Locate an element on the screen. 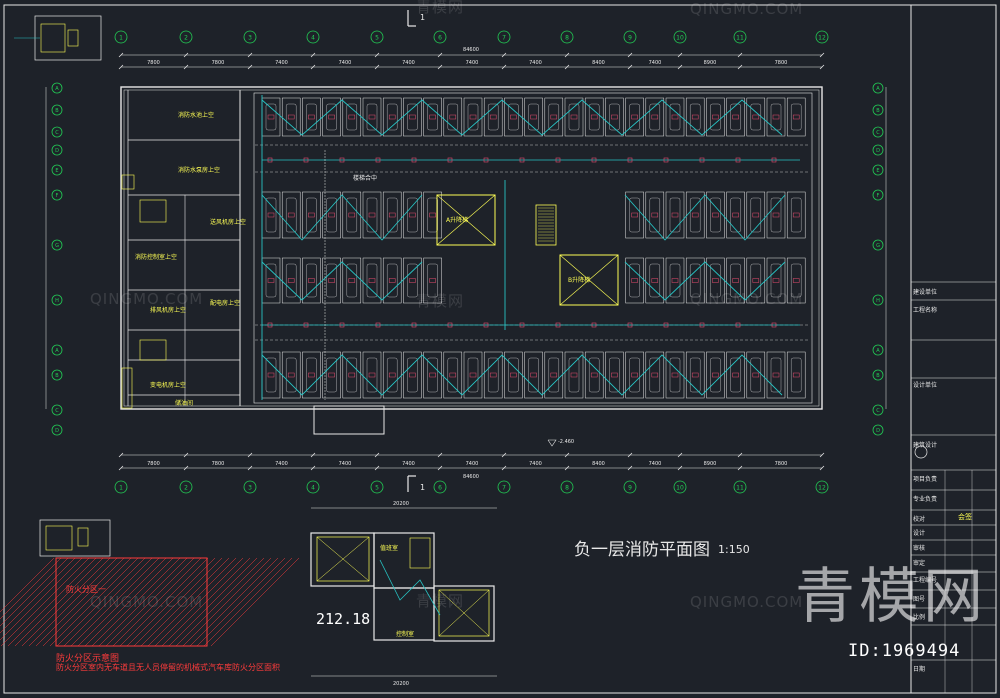 This screenshot has width=1000, height=698. axis-label: H is located at coordinates (57, 301).